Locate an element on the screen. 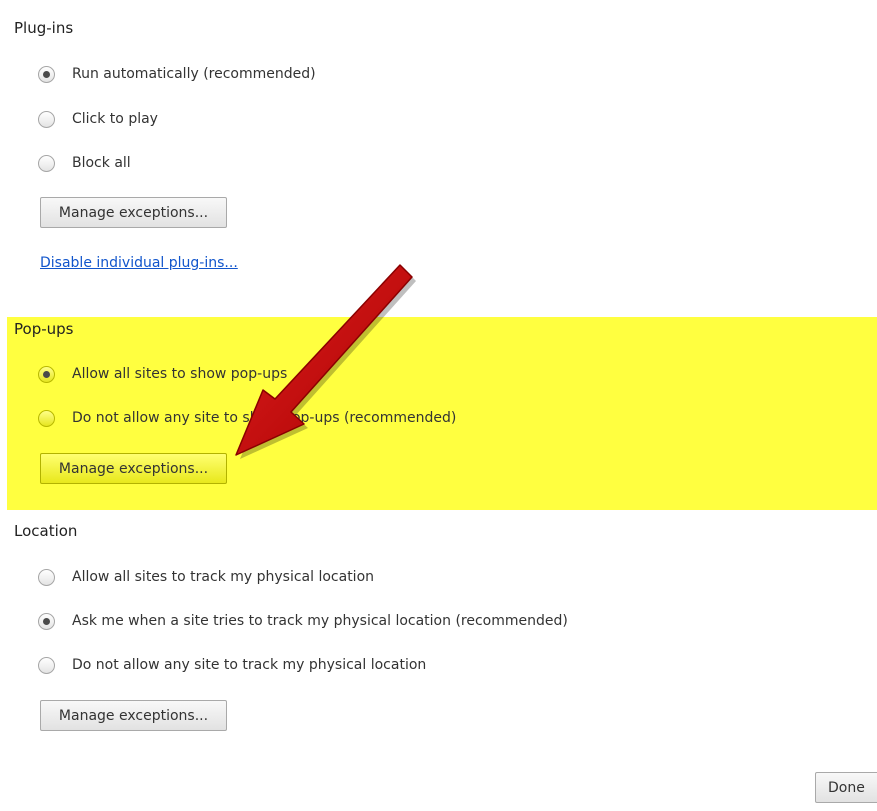 Image resolution: width=877 pixels, height=811 pixels. plugins-heading: Plug-ins is located at coordinates (44, 28).